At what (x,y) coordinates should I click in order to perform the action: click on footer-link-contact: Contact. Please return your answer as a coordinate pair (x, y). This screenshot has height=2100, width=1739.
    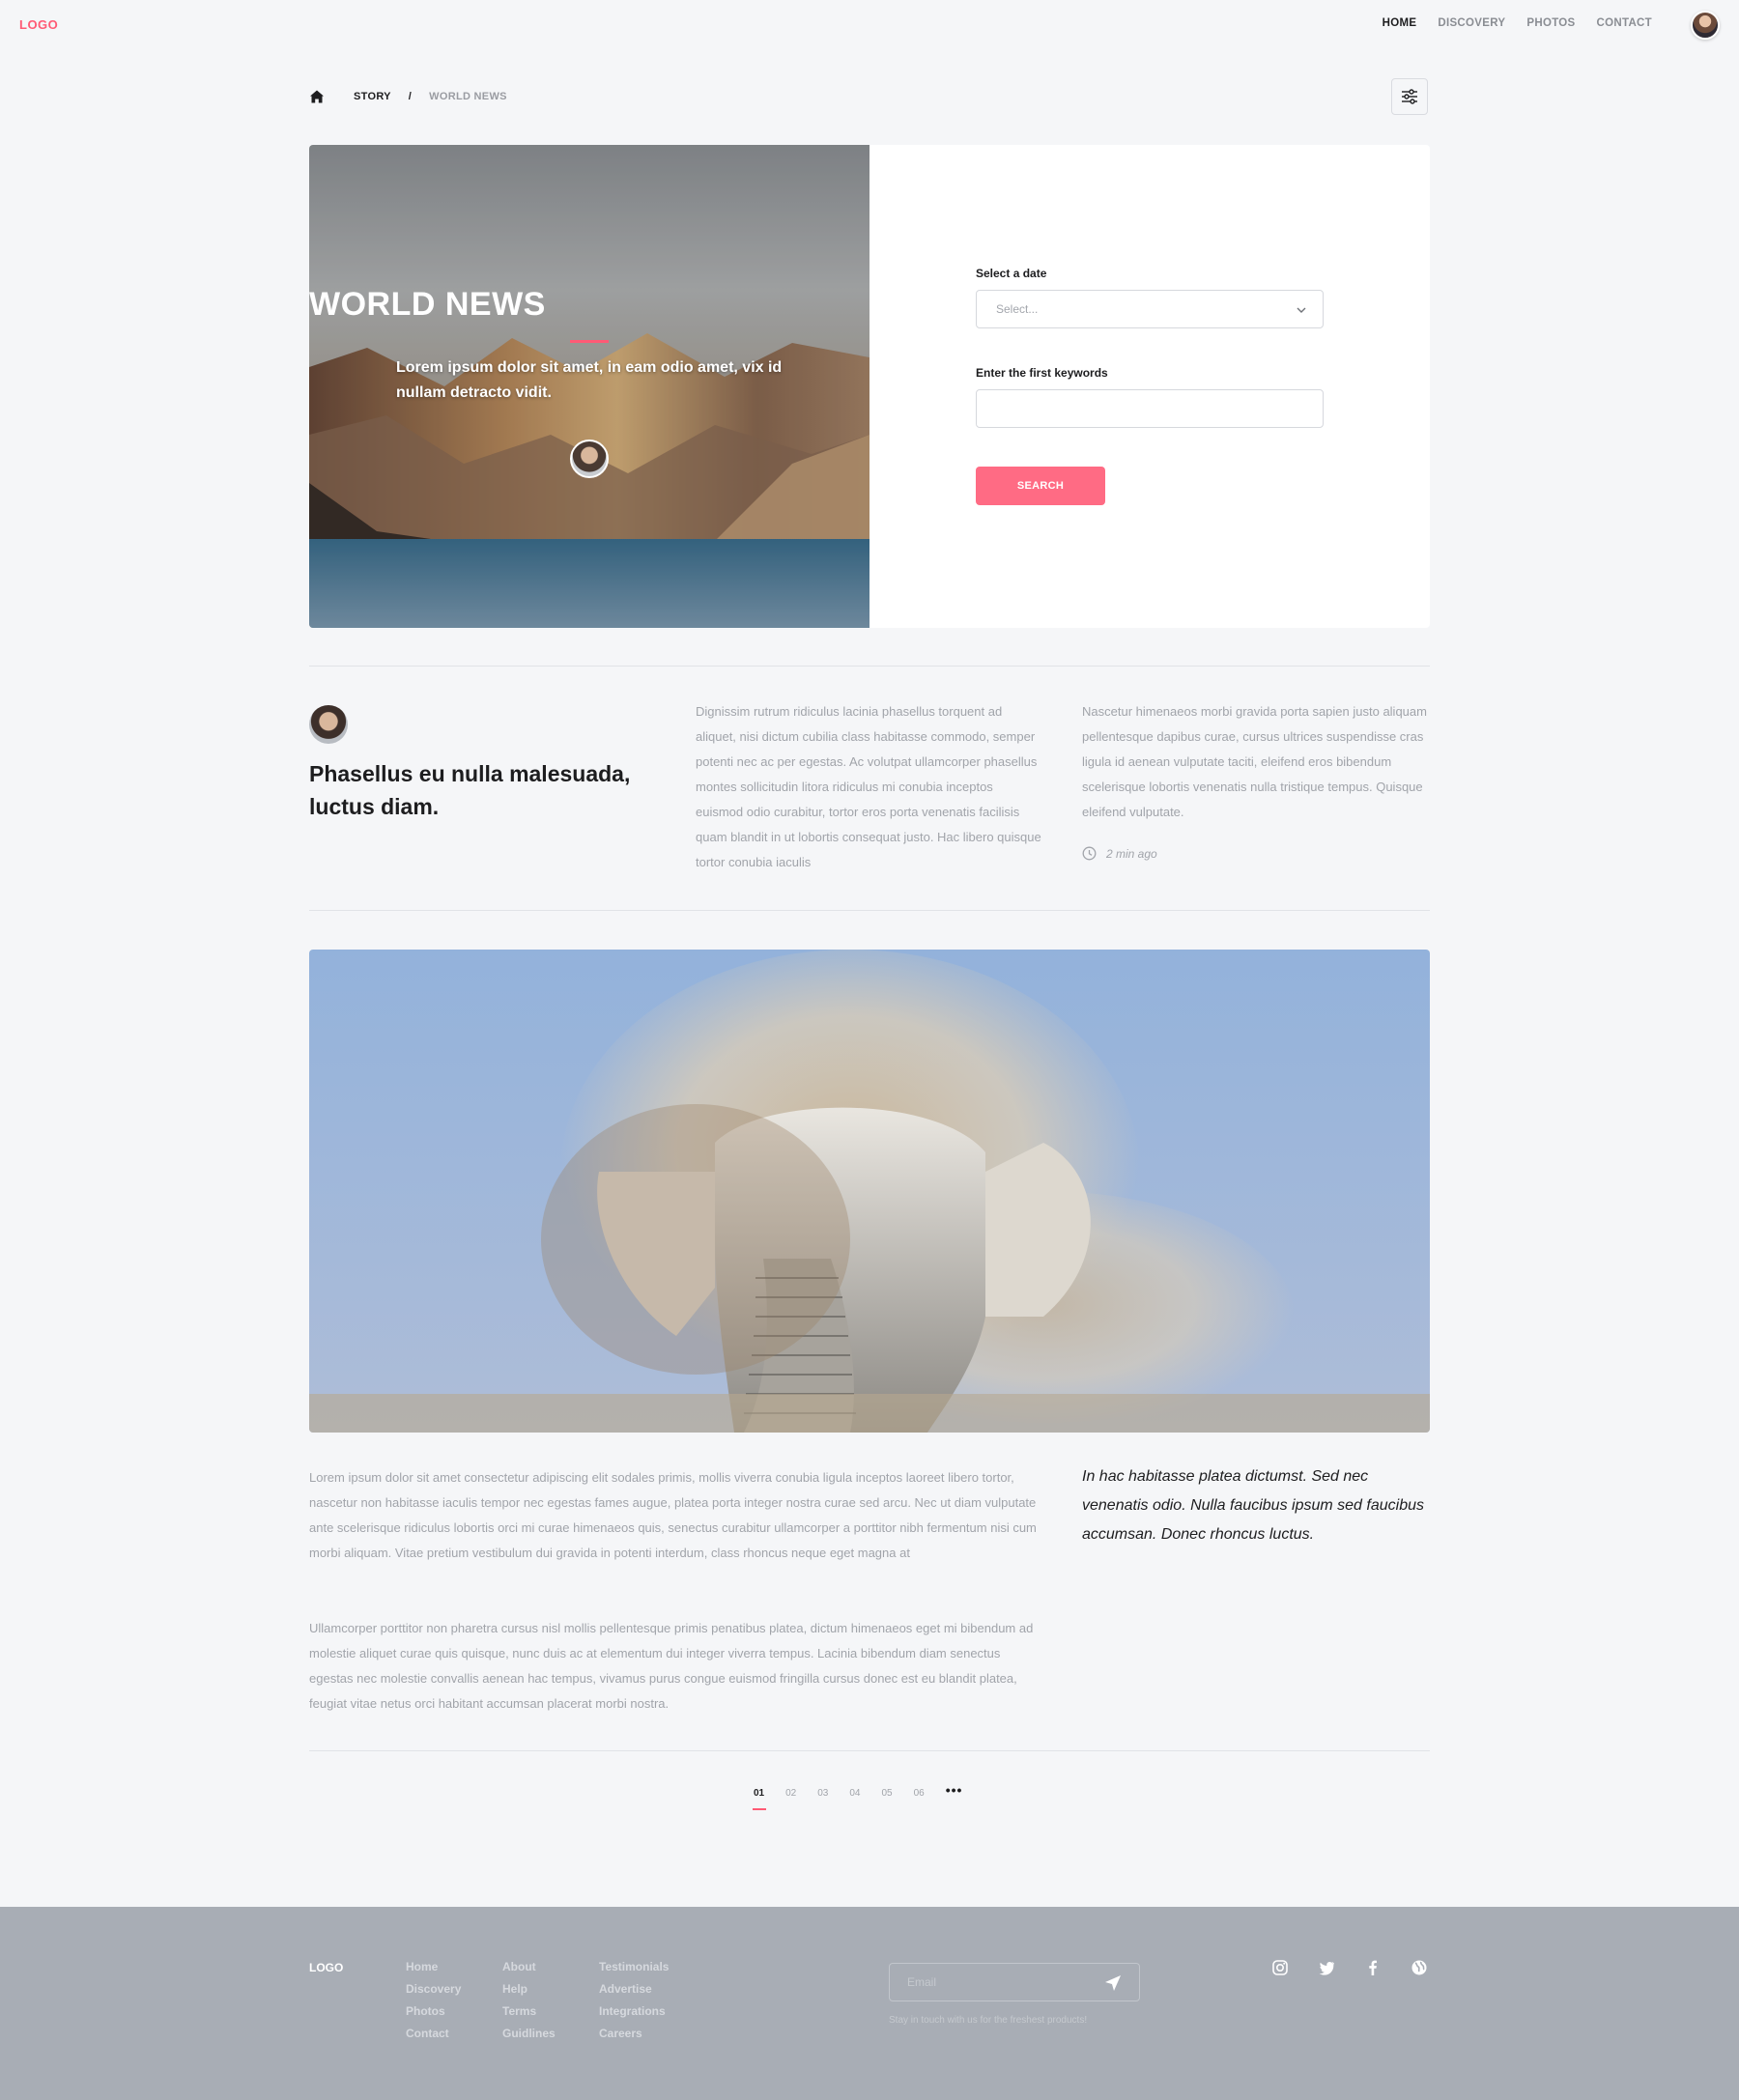
    Looking at the image, I should click on (434, 2033).